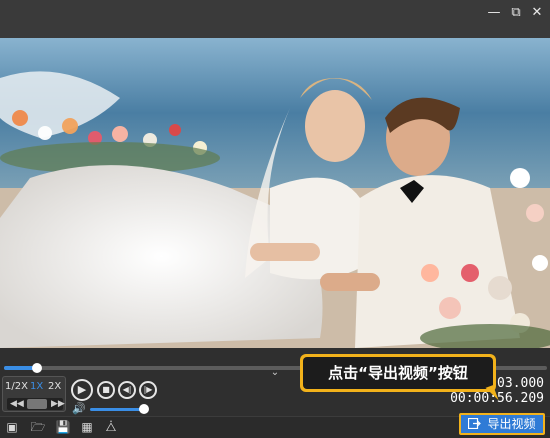 This screenshot has width=550, height=438. I want to click on share-icon: ⧊, so click(111, 427).